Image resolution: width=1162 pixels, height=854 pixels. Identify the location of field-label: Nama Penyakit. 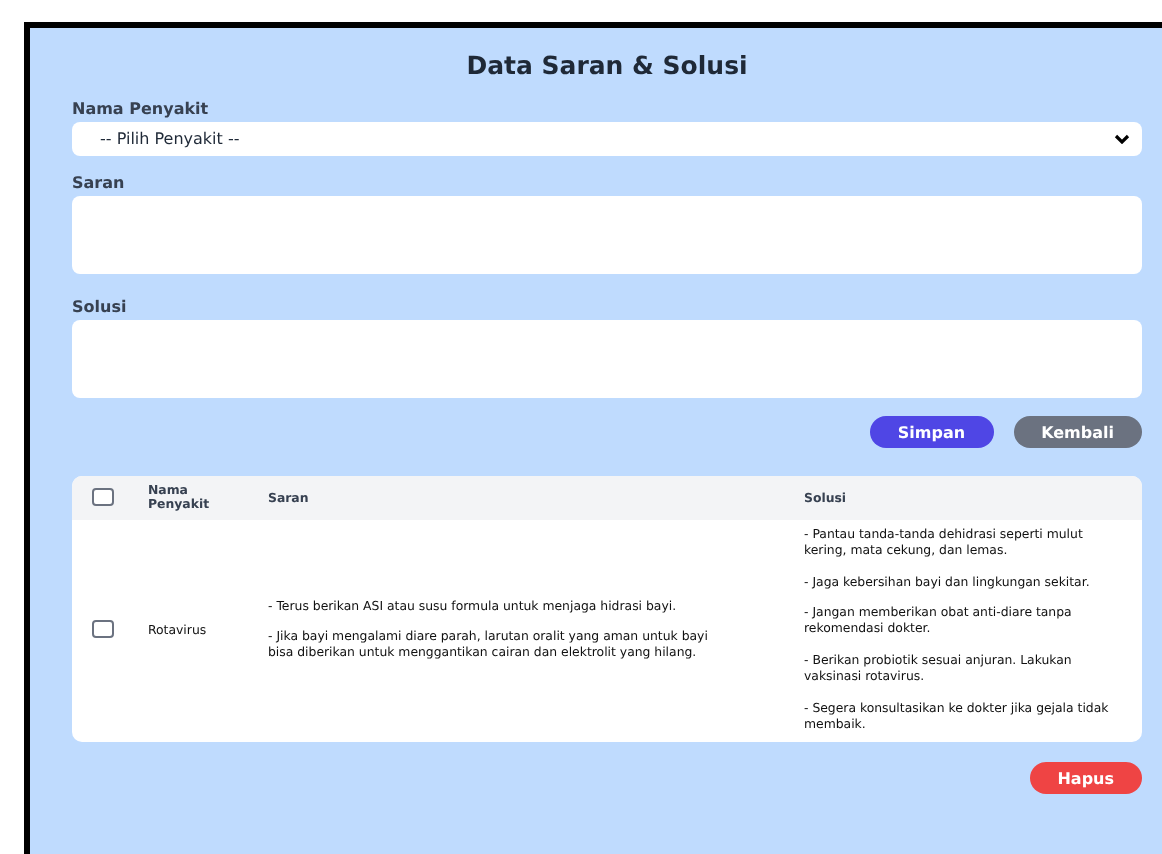
(141, 109).